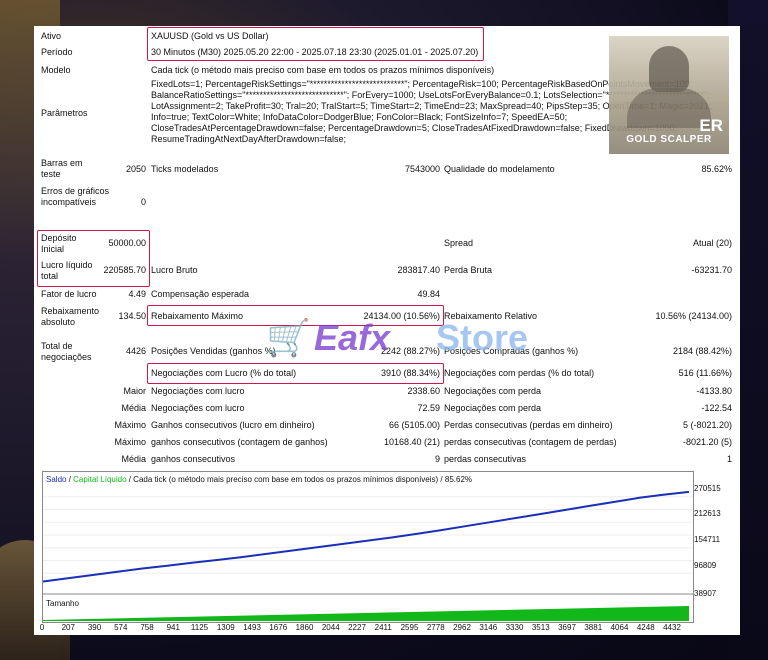 The height and width of the screenshot is (660, 768). I want to click on y-tick-label: 212613, so click(707, 513).